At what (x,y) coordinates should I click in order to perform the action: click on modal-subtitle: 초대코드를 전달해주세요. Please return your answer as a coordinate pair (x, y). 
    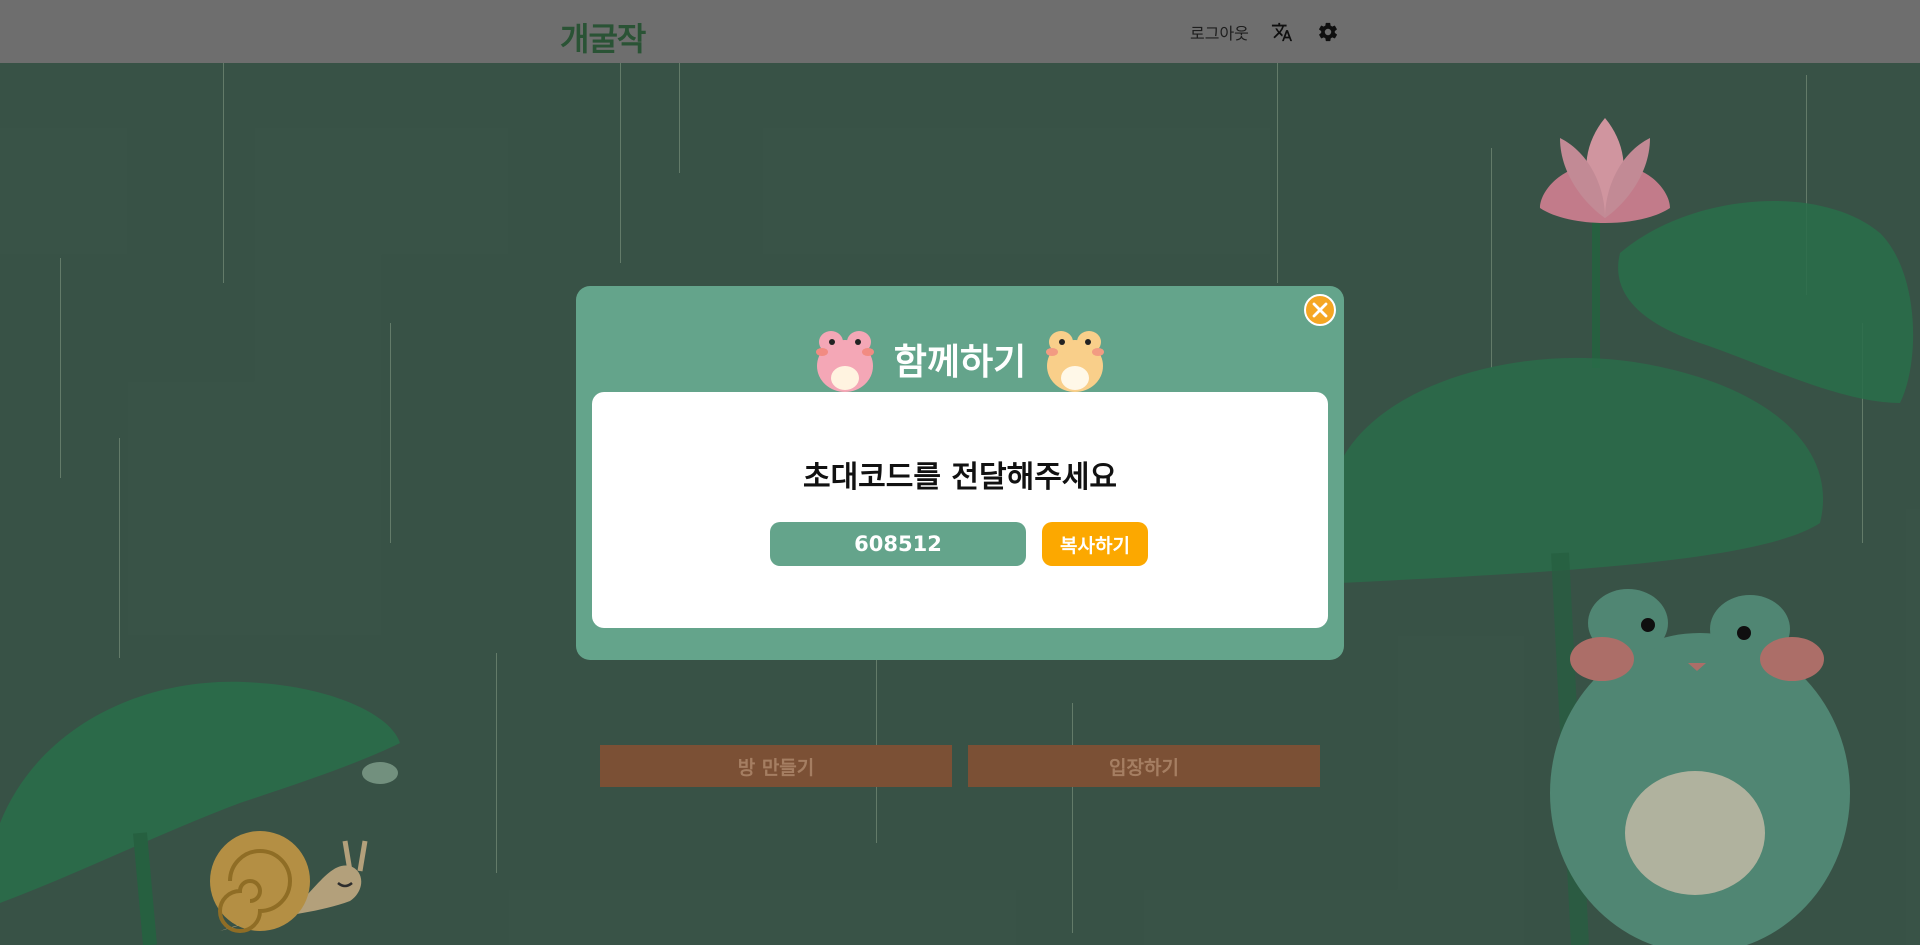
    Looking at the image, I should click on (960, 477).